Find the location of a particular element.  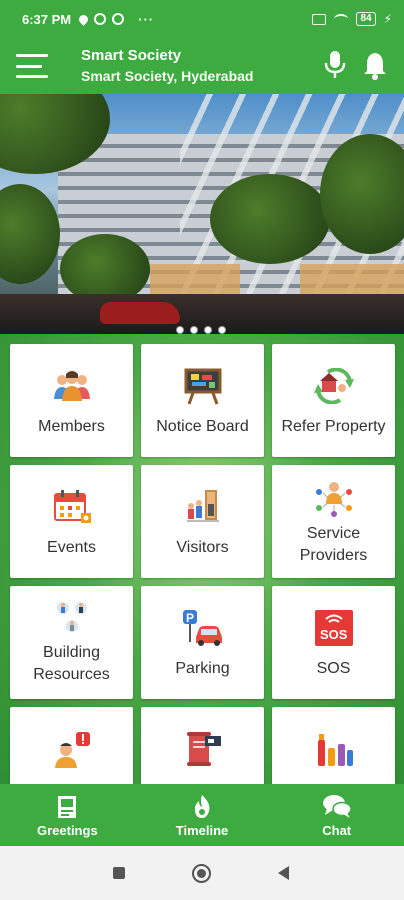

tile-members: Members is located at coordinates (71, 400).